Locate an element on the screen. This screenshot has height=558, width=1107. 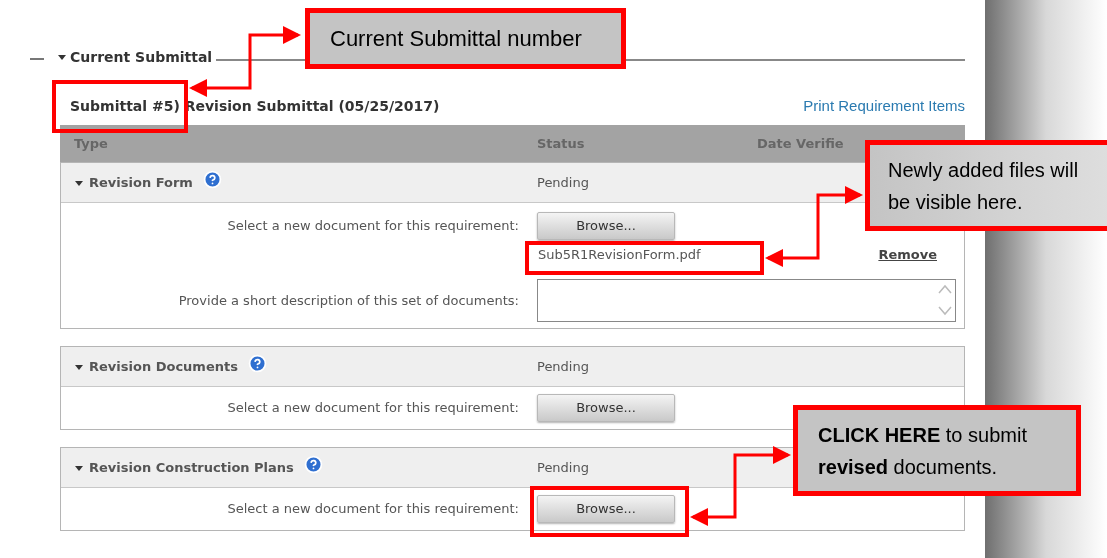
print-link: Print Requirement Items is located at coordinates (884, 105).